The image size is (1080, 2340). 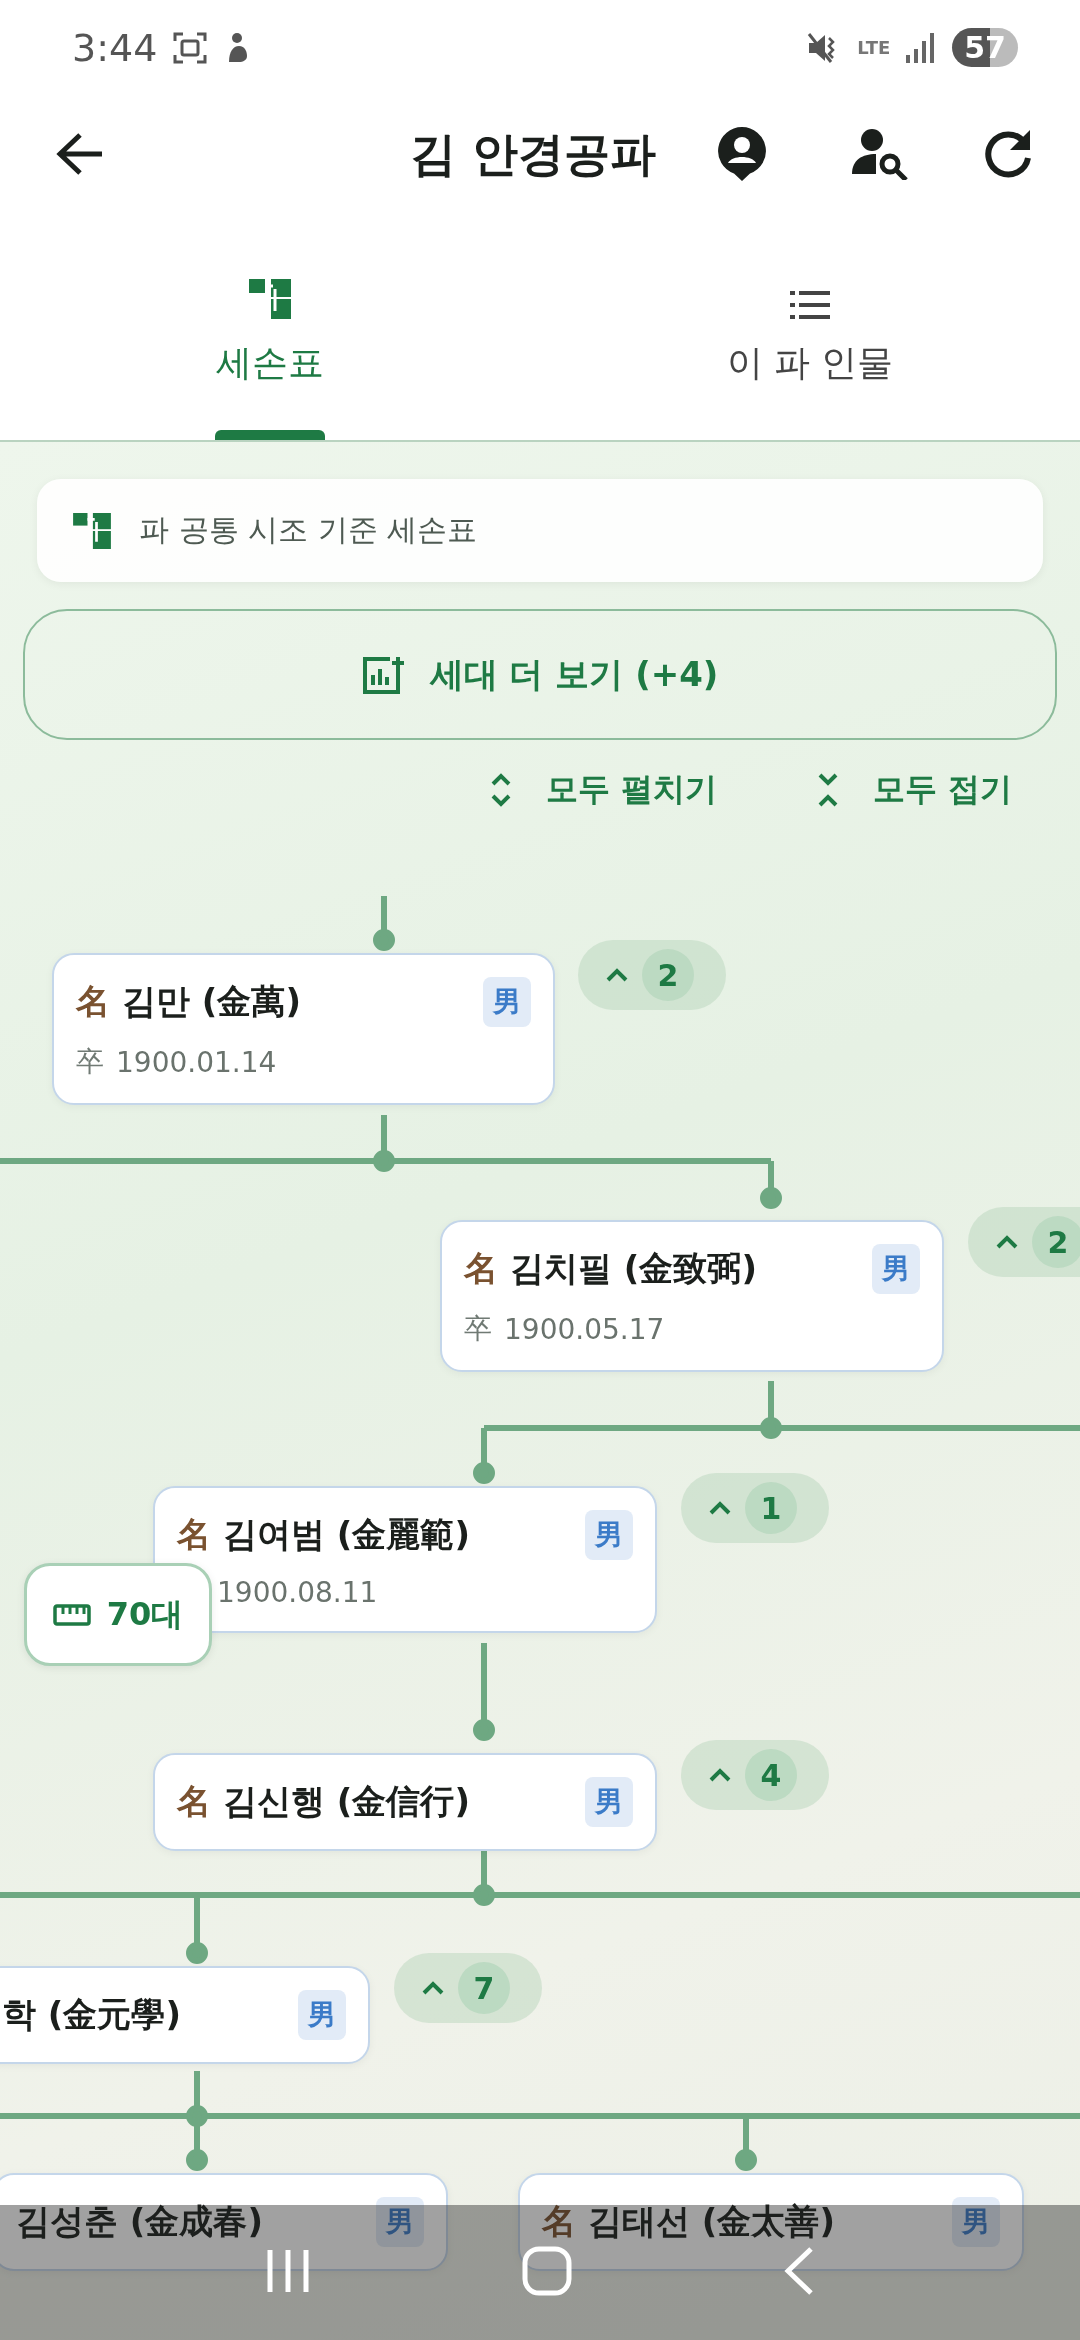 What do you see at coordinates (755, 1508) in the screenshot?
I see `collapse-children-button: 1` at bounding box center [755, 1508].